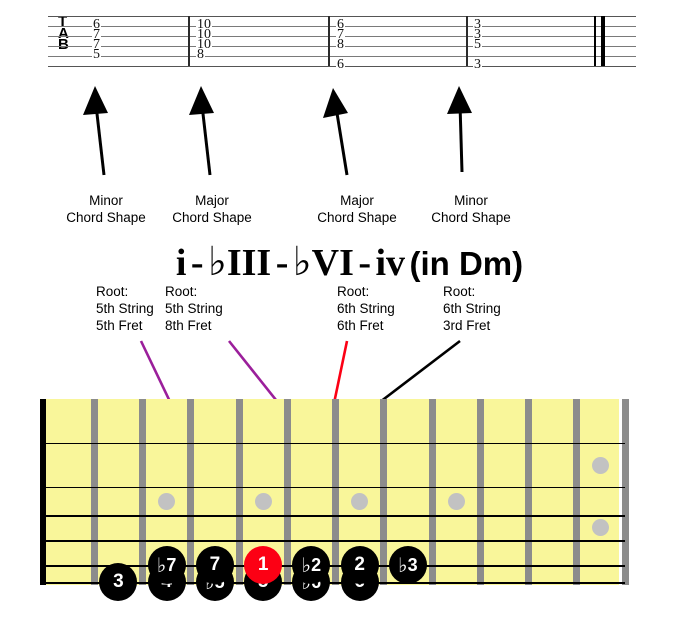 The height and width of the screenshot is (624, 699). I want to click on shape-label-3: Major Chord Shape, so click(357, 209).